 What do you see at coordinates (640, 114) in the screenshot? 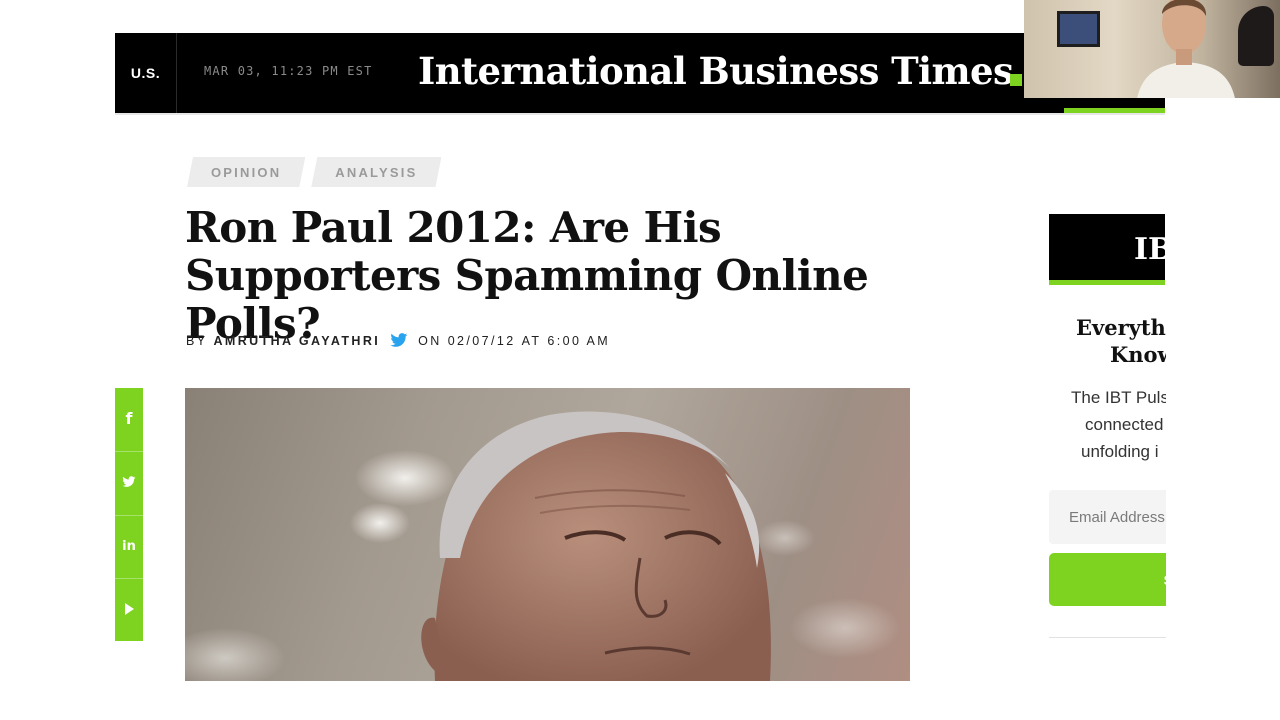
I see `header-divider` at bounding box center [640, 114].